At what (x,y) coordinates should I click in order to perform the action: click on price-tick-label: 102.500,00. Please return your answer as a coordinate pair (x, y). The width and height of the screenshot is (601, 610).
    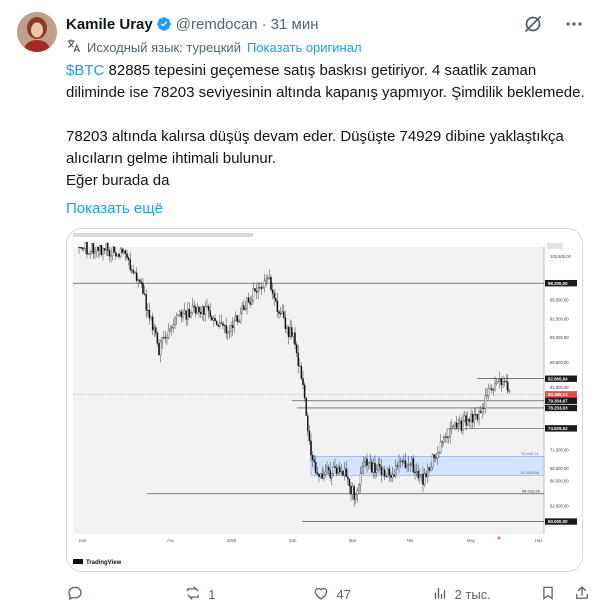
    Looking at the image, I should click on (561, 256).